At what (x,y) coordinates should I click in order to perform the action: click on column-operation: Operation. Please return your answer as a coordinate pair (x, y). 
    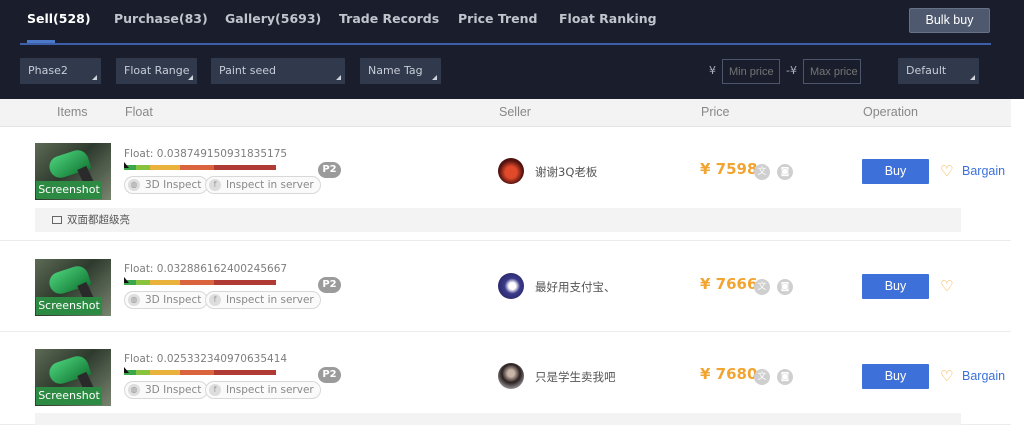
    Looking at the image, I should click on (890, 112).